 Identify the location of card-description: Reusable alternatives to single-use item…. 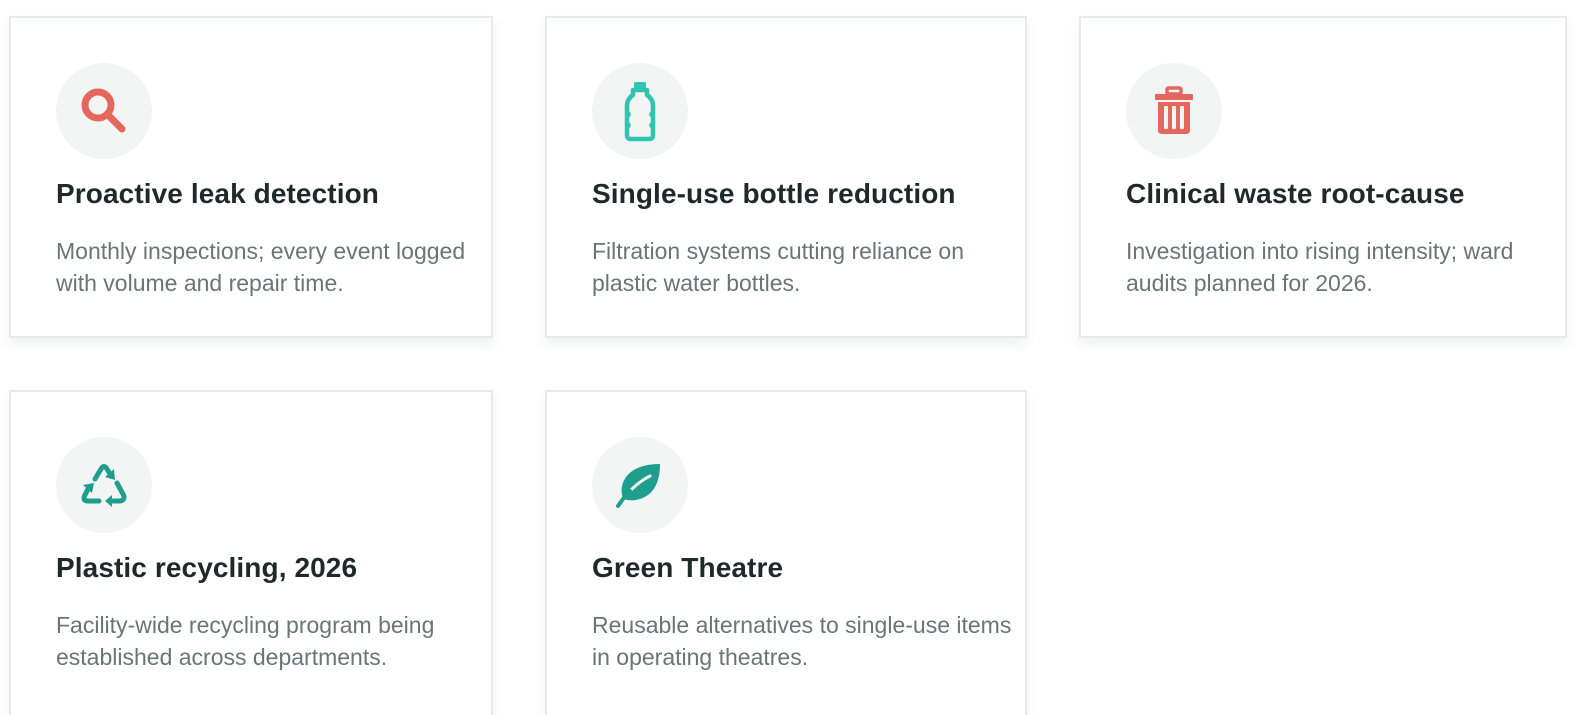
(802, 641).